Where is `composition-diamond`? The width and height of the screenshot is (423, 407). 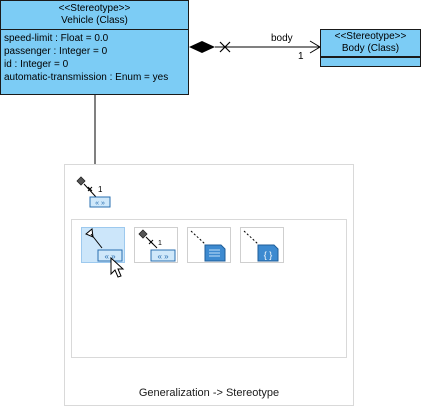
composition-diamond is located at coordinates (202, 47).